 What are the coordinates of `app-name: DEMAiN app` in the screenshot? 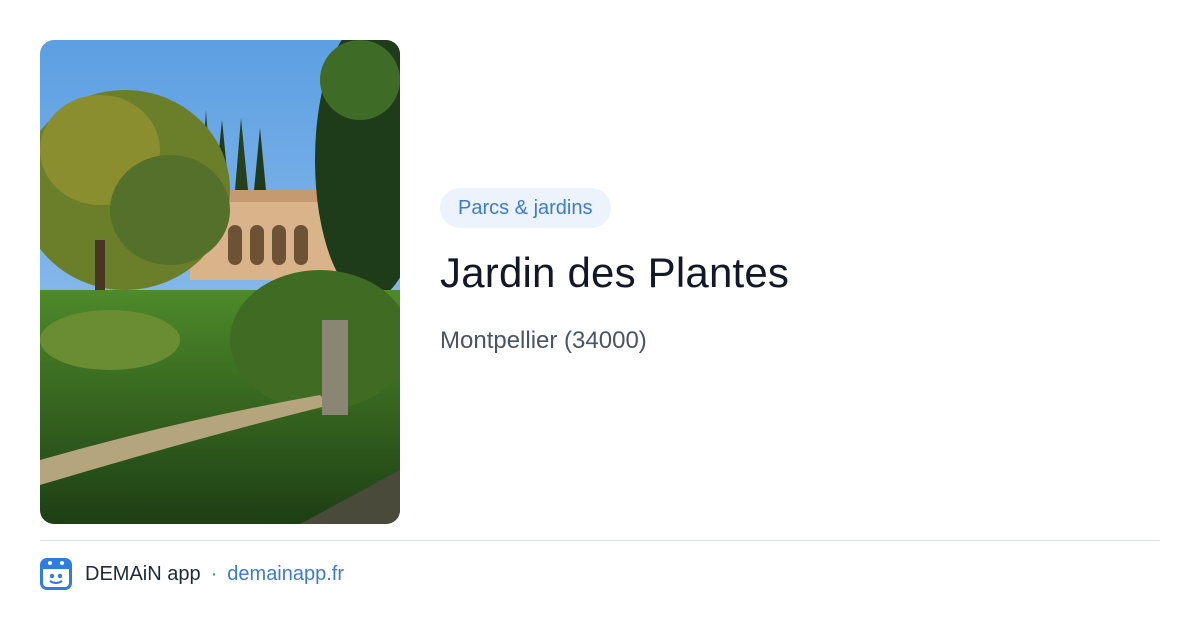 It's located at (143, 573).